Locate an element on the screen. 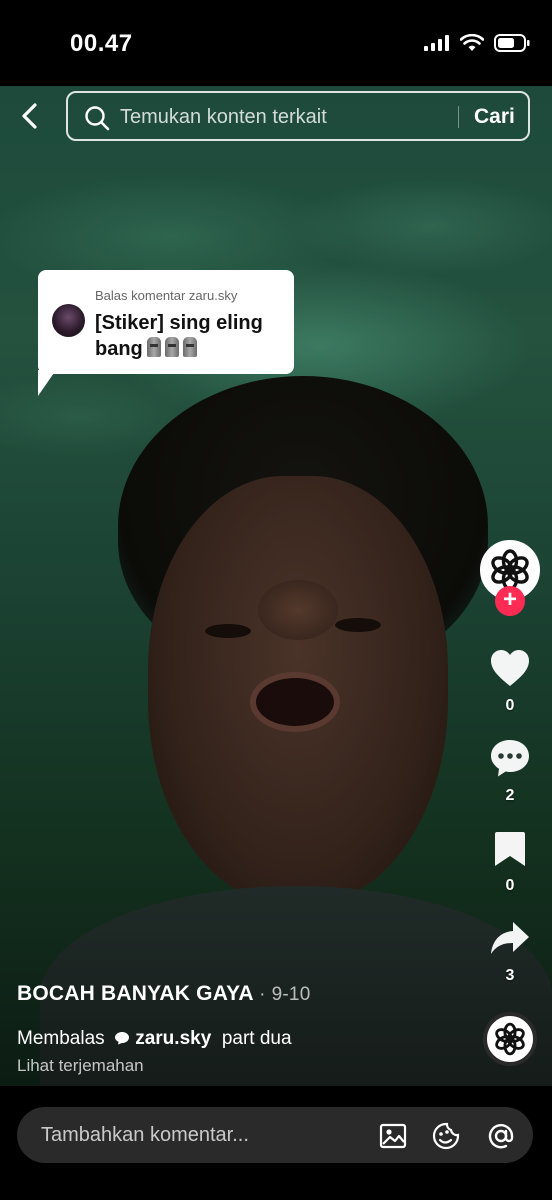 The image size is (552, 1200). author-row: BOCAH BANYAK GAYA · 9-10 is located at coordinates (237, 994).